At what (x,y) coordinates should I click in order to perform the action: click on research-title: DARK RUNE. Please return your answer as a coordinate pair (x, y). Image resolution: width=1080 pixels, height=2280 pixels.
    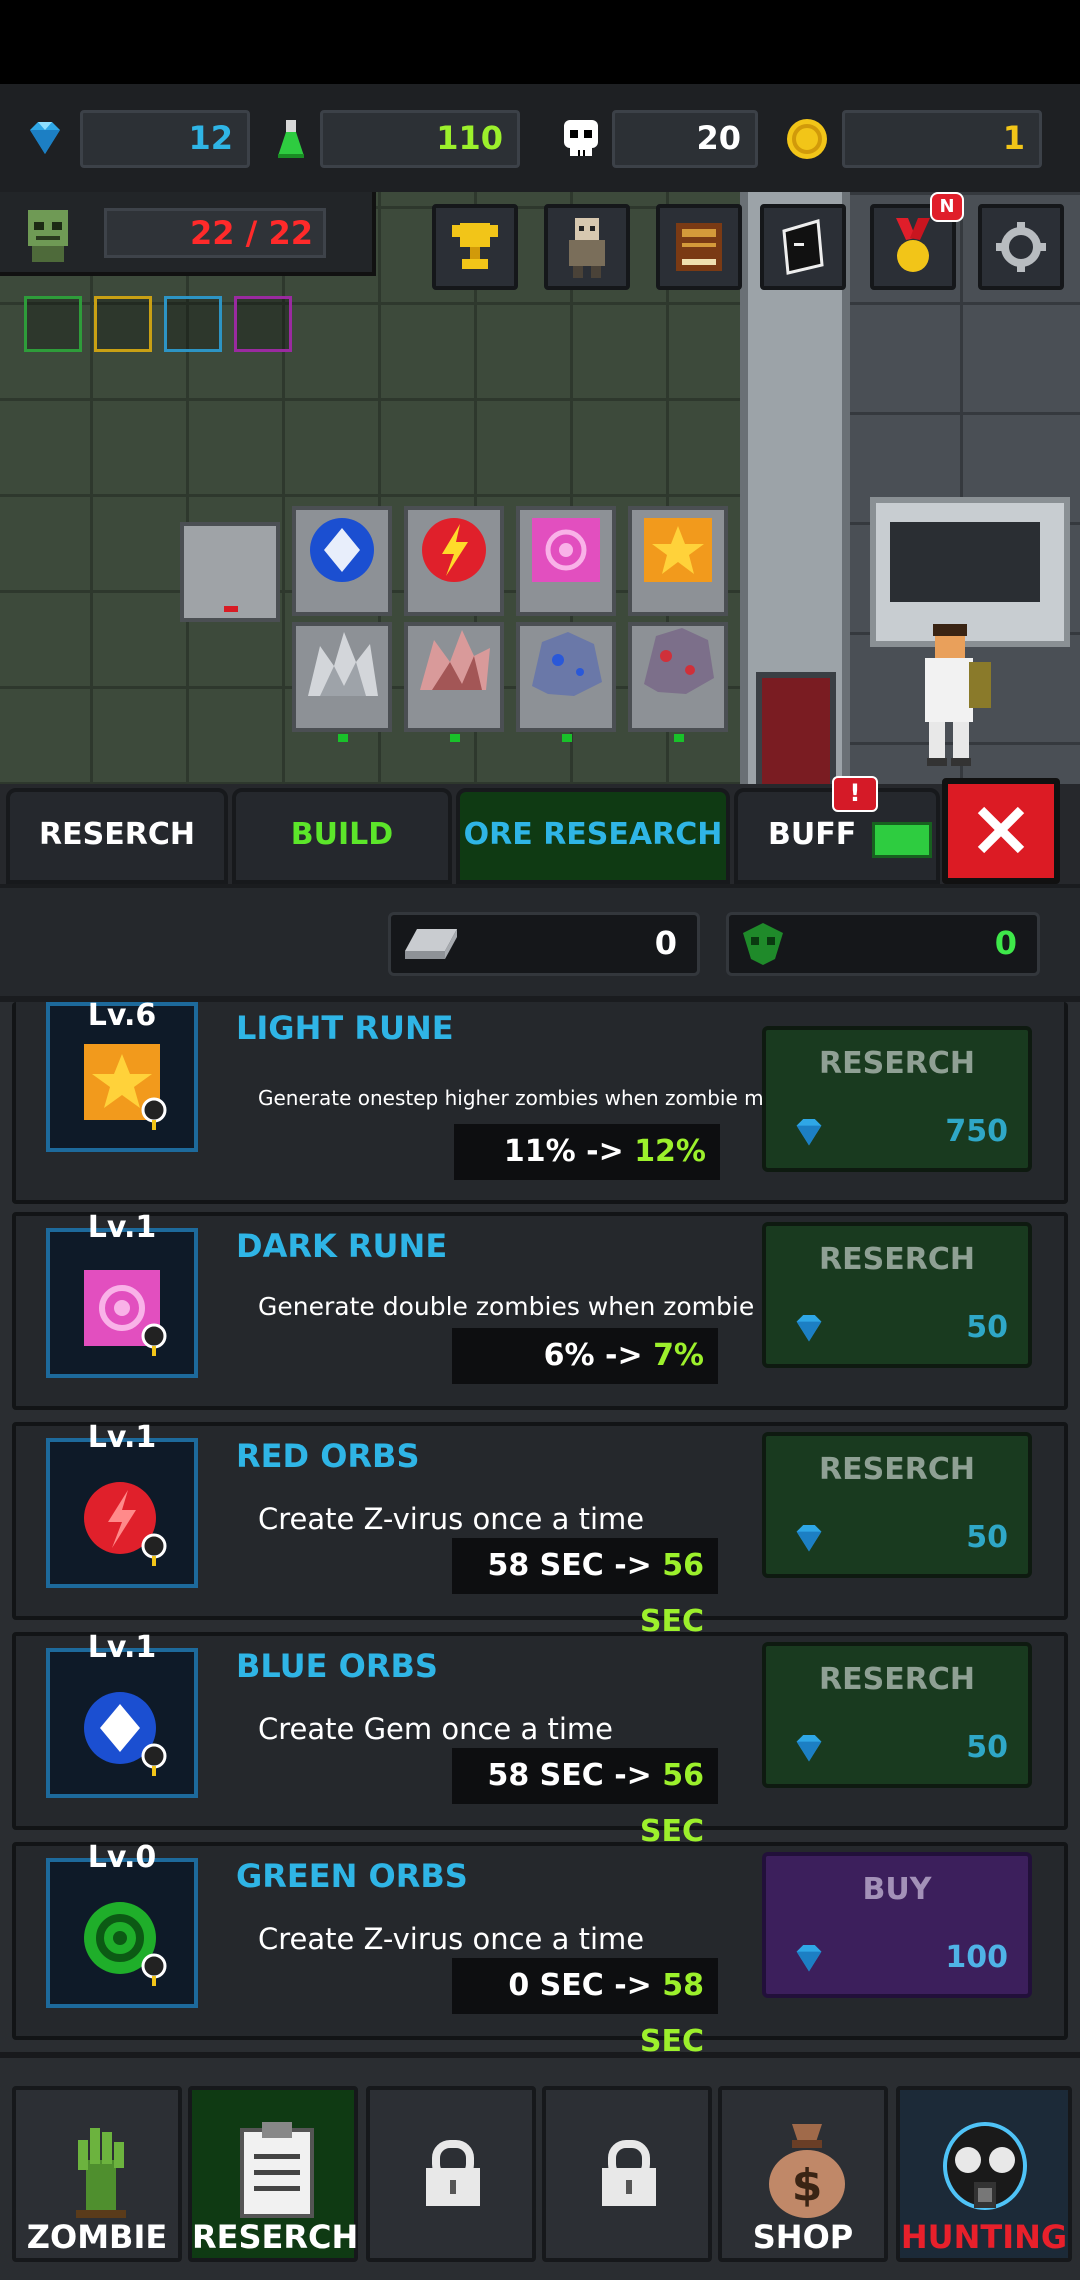
    Looking at the image, I should click on (342, 1246).